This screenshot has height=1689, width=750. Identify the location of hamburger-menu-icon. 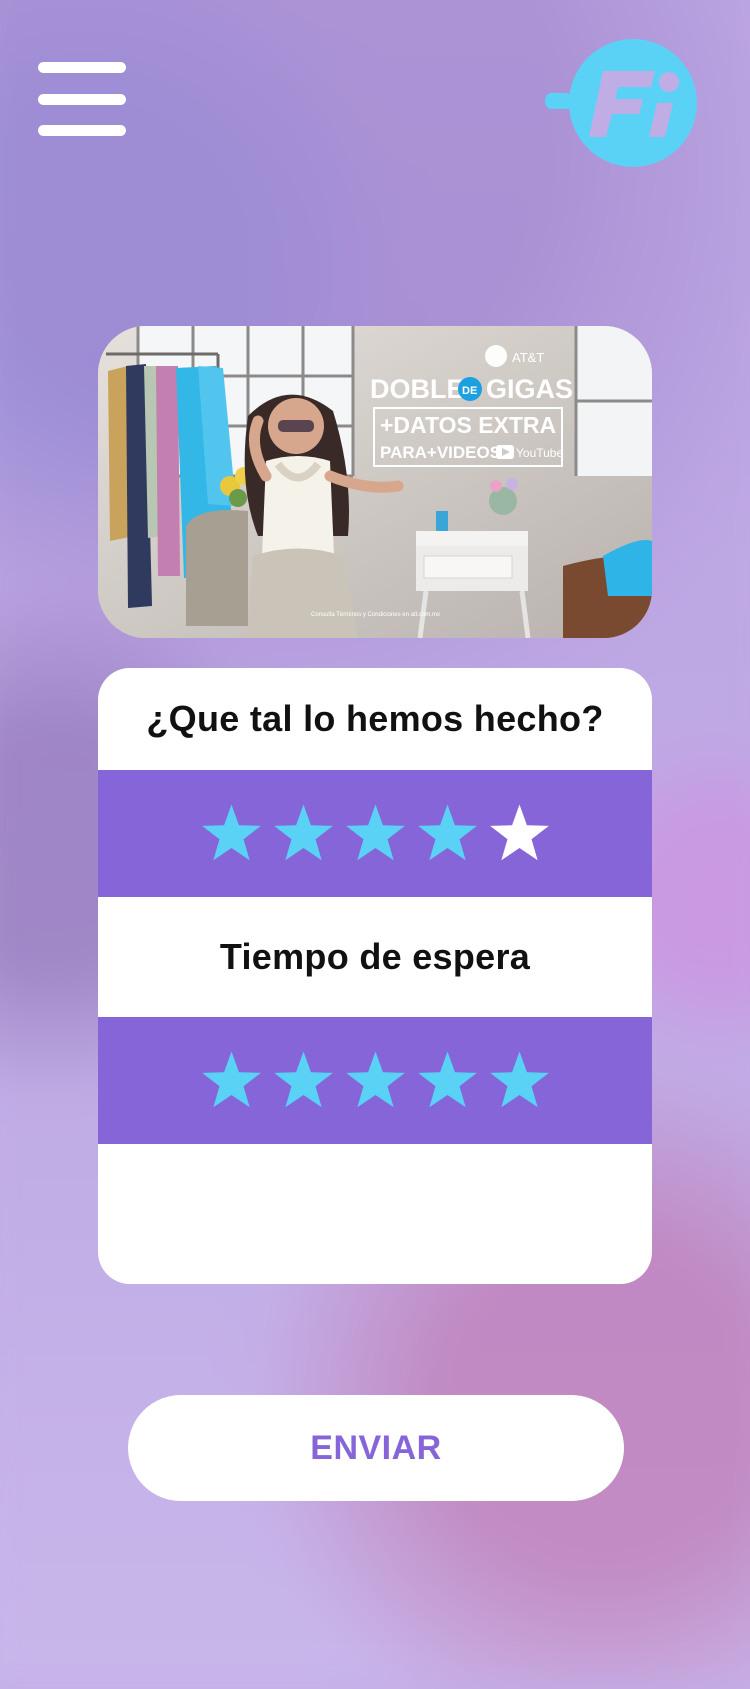
(82, 99).